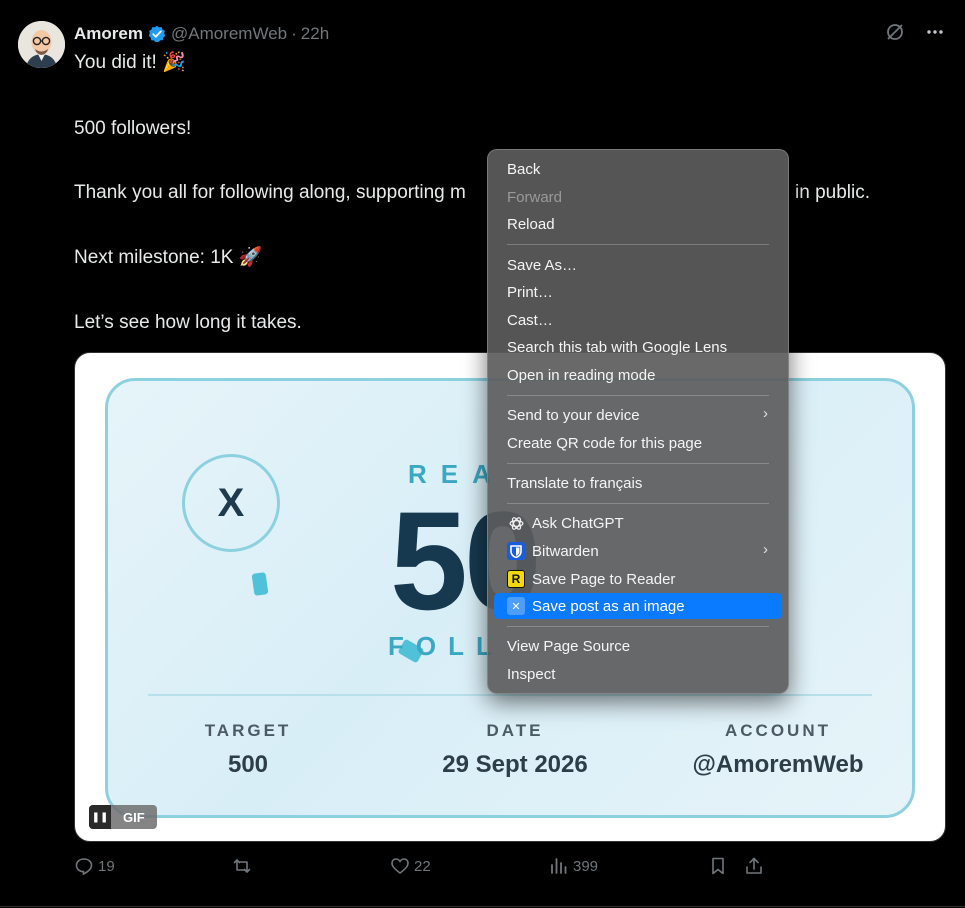 The width and height of the screenshot is (965, 908). Describe the element at coordinates (778, 750) in the screenshot. I see `card-stat-account: ACCOUNT @AmoremWeb` at that location.